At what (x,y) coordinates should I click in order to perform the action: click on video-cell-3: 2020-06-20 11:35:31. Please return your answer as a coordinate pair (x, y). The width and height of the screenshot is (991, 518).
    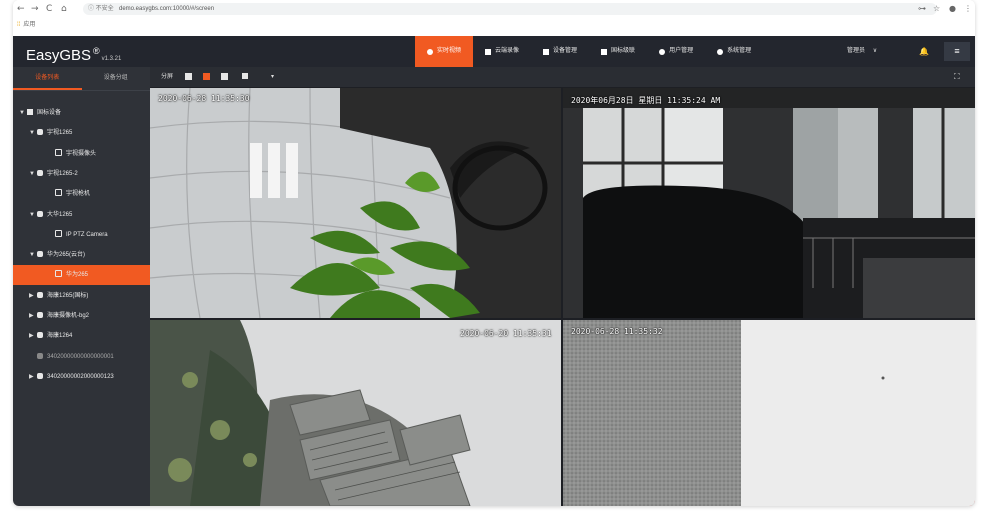
    Looking at the image, I should click on (355, 413).